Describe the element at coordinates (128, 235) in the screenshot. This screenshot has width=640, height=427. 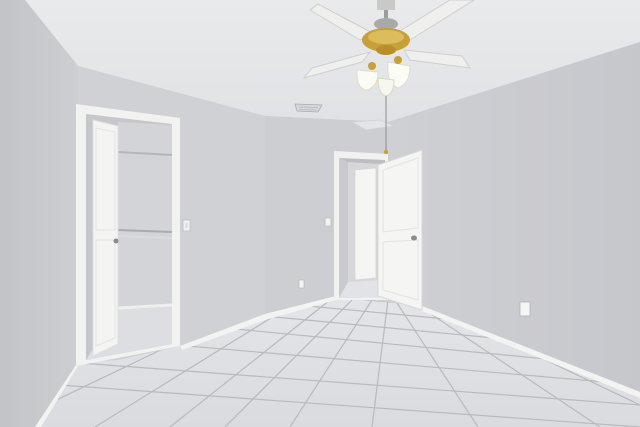
I see `closet-doorway` at that location.